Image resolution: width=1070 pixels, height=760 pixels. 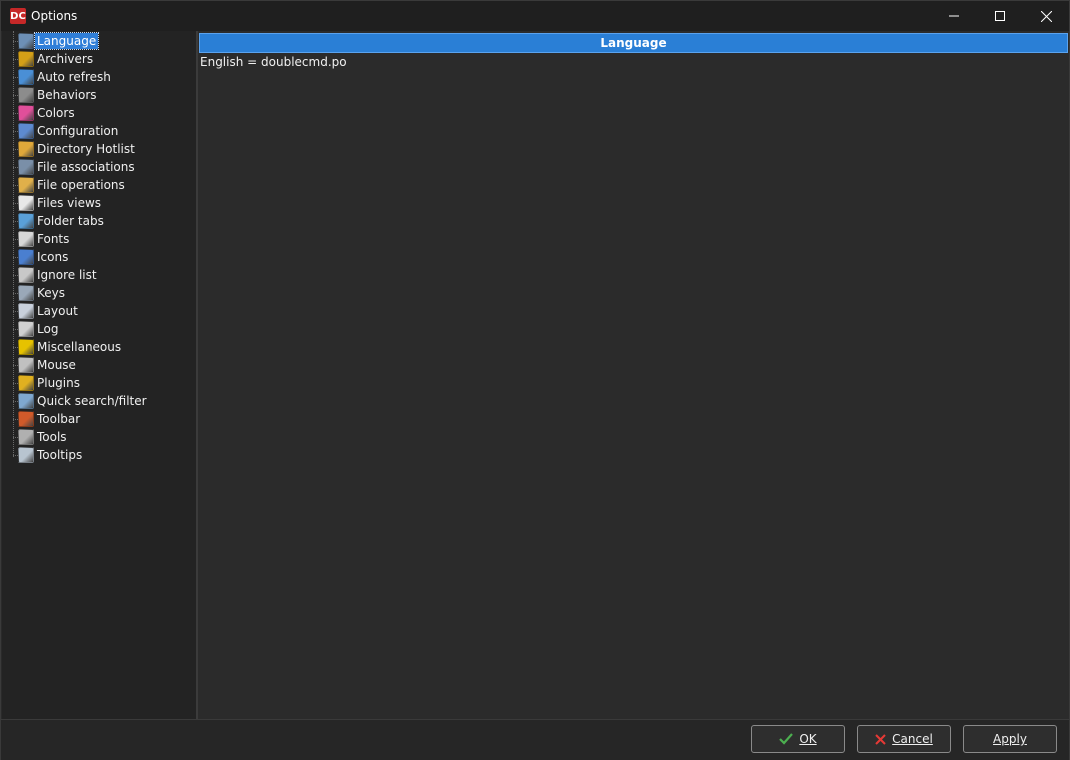 I want to click on tree-item-label: Icons, so click(x=53, y=257).